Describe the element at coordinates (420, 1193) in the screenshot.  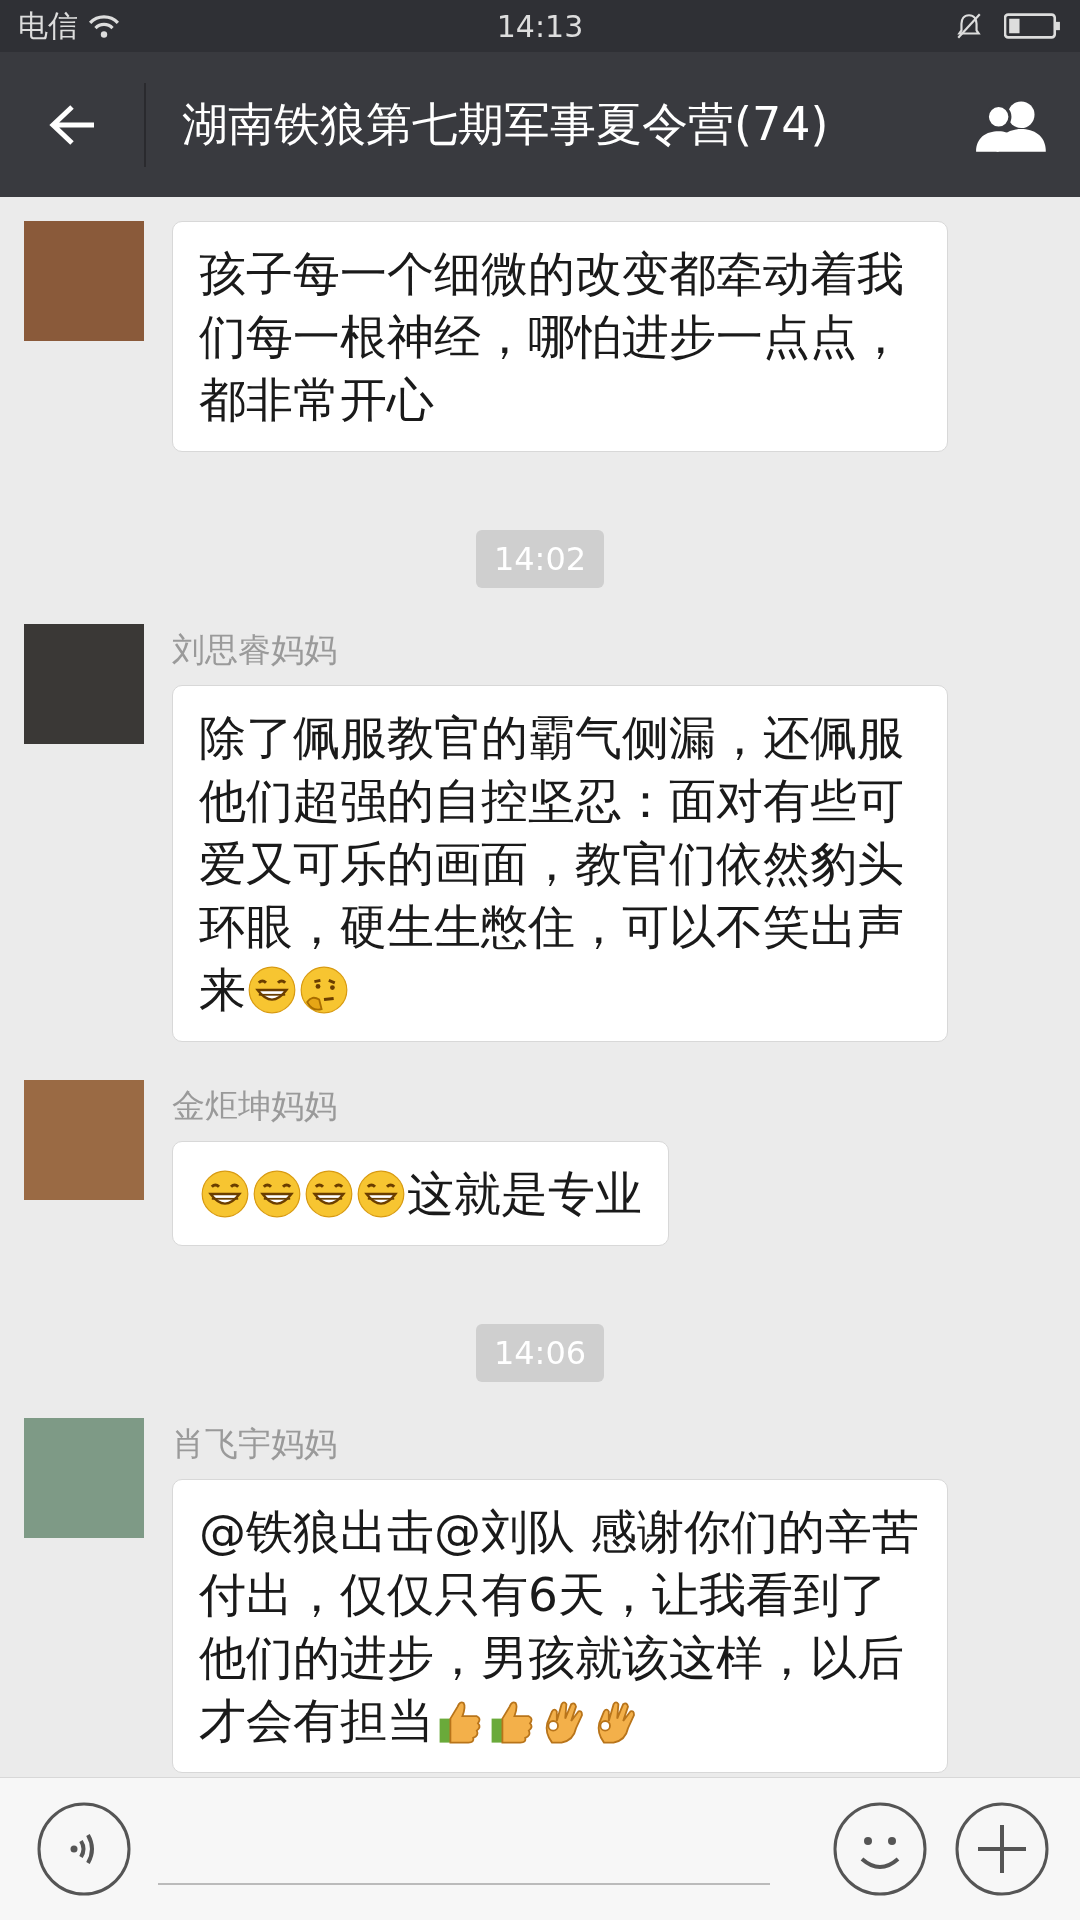
I see `message-bubble: 这就是专业` at that location.